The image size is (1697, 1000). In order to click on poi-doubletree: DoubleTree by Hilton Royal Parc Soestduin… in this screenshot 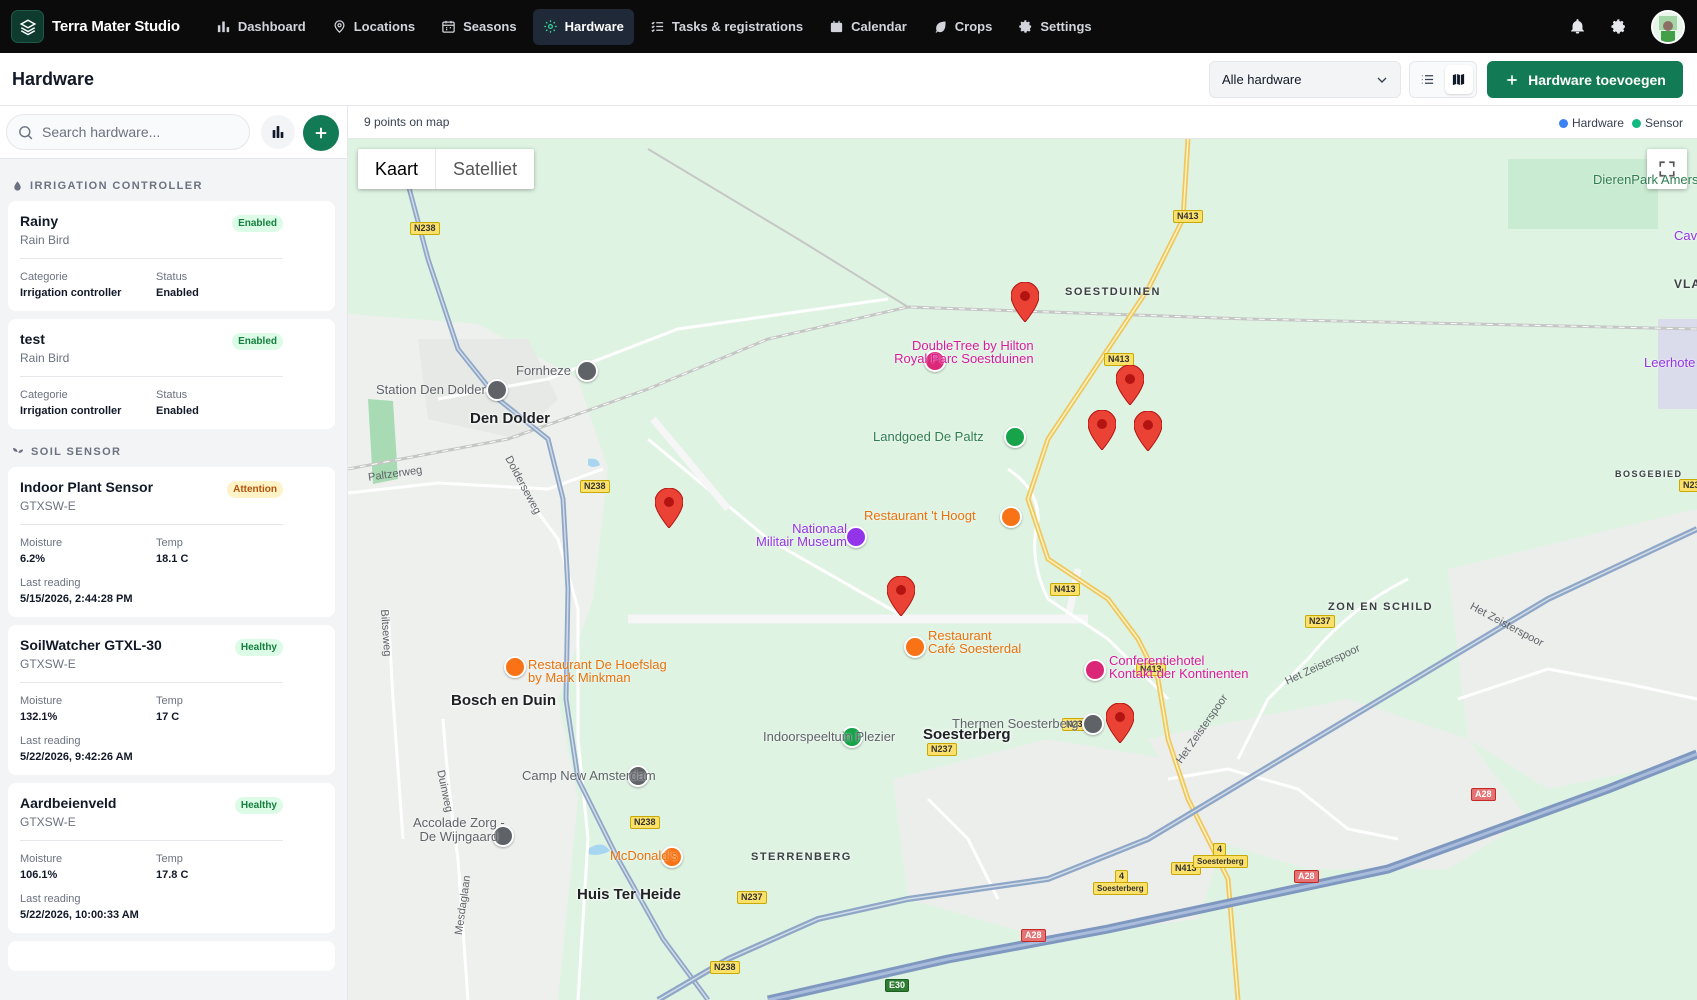, I will do `click(964, 352)`.